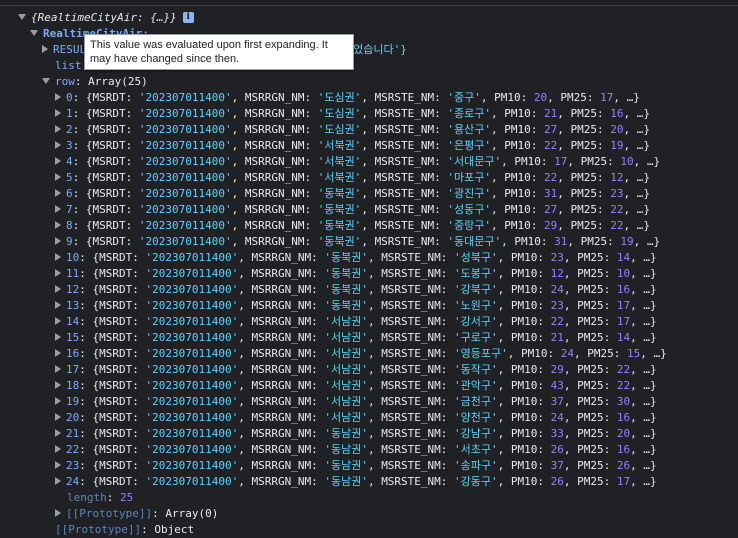  What do you see at coordinates (109, 513) in the screenshot?
I see `property-key: [[Prototype]]` at bounding box center [109, 513].